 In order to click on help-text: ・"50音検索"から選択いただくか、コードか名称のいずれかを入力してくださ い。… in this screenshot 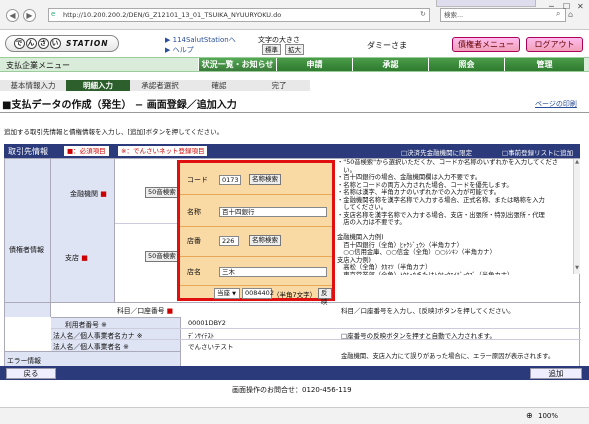, I will do `click(455, 217)`.